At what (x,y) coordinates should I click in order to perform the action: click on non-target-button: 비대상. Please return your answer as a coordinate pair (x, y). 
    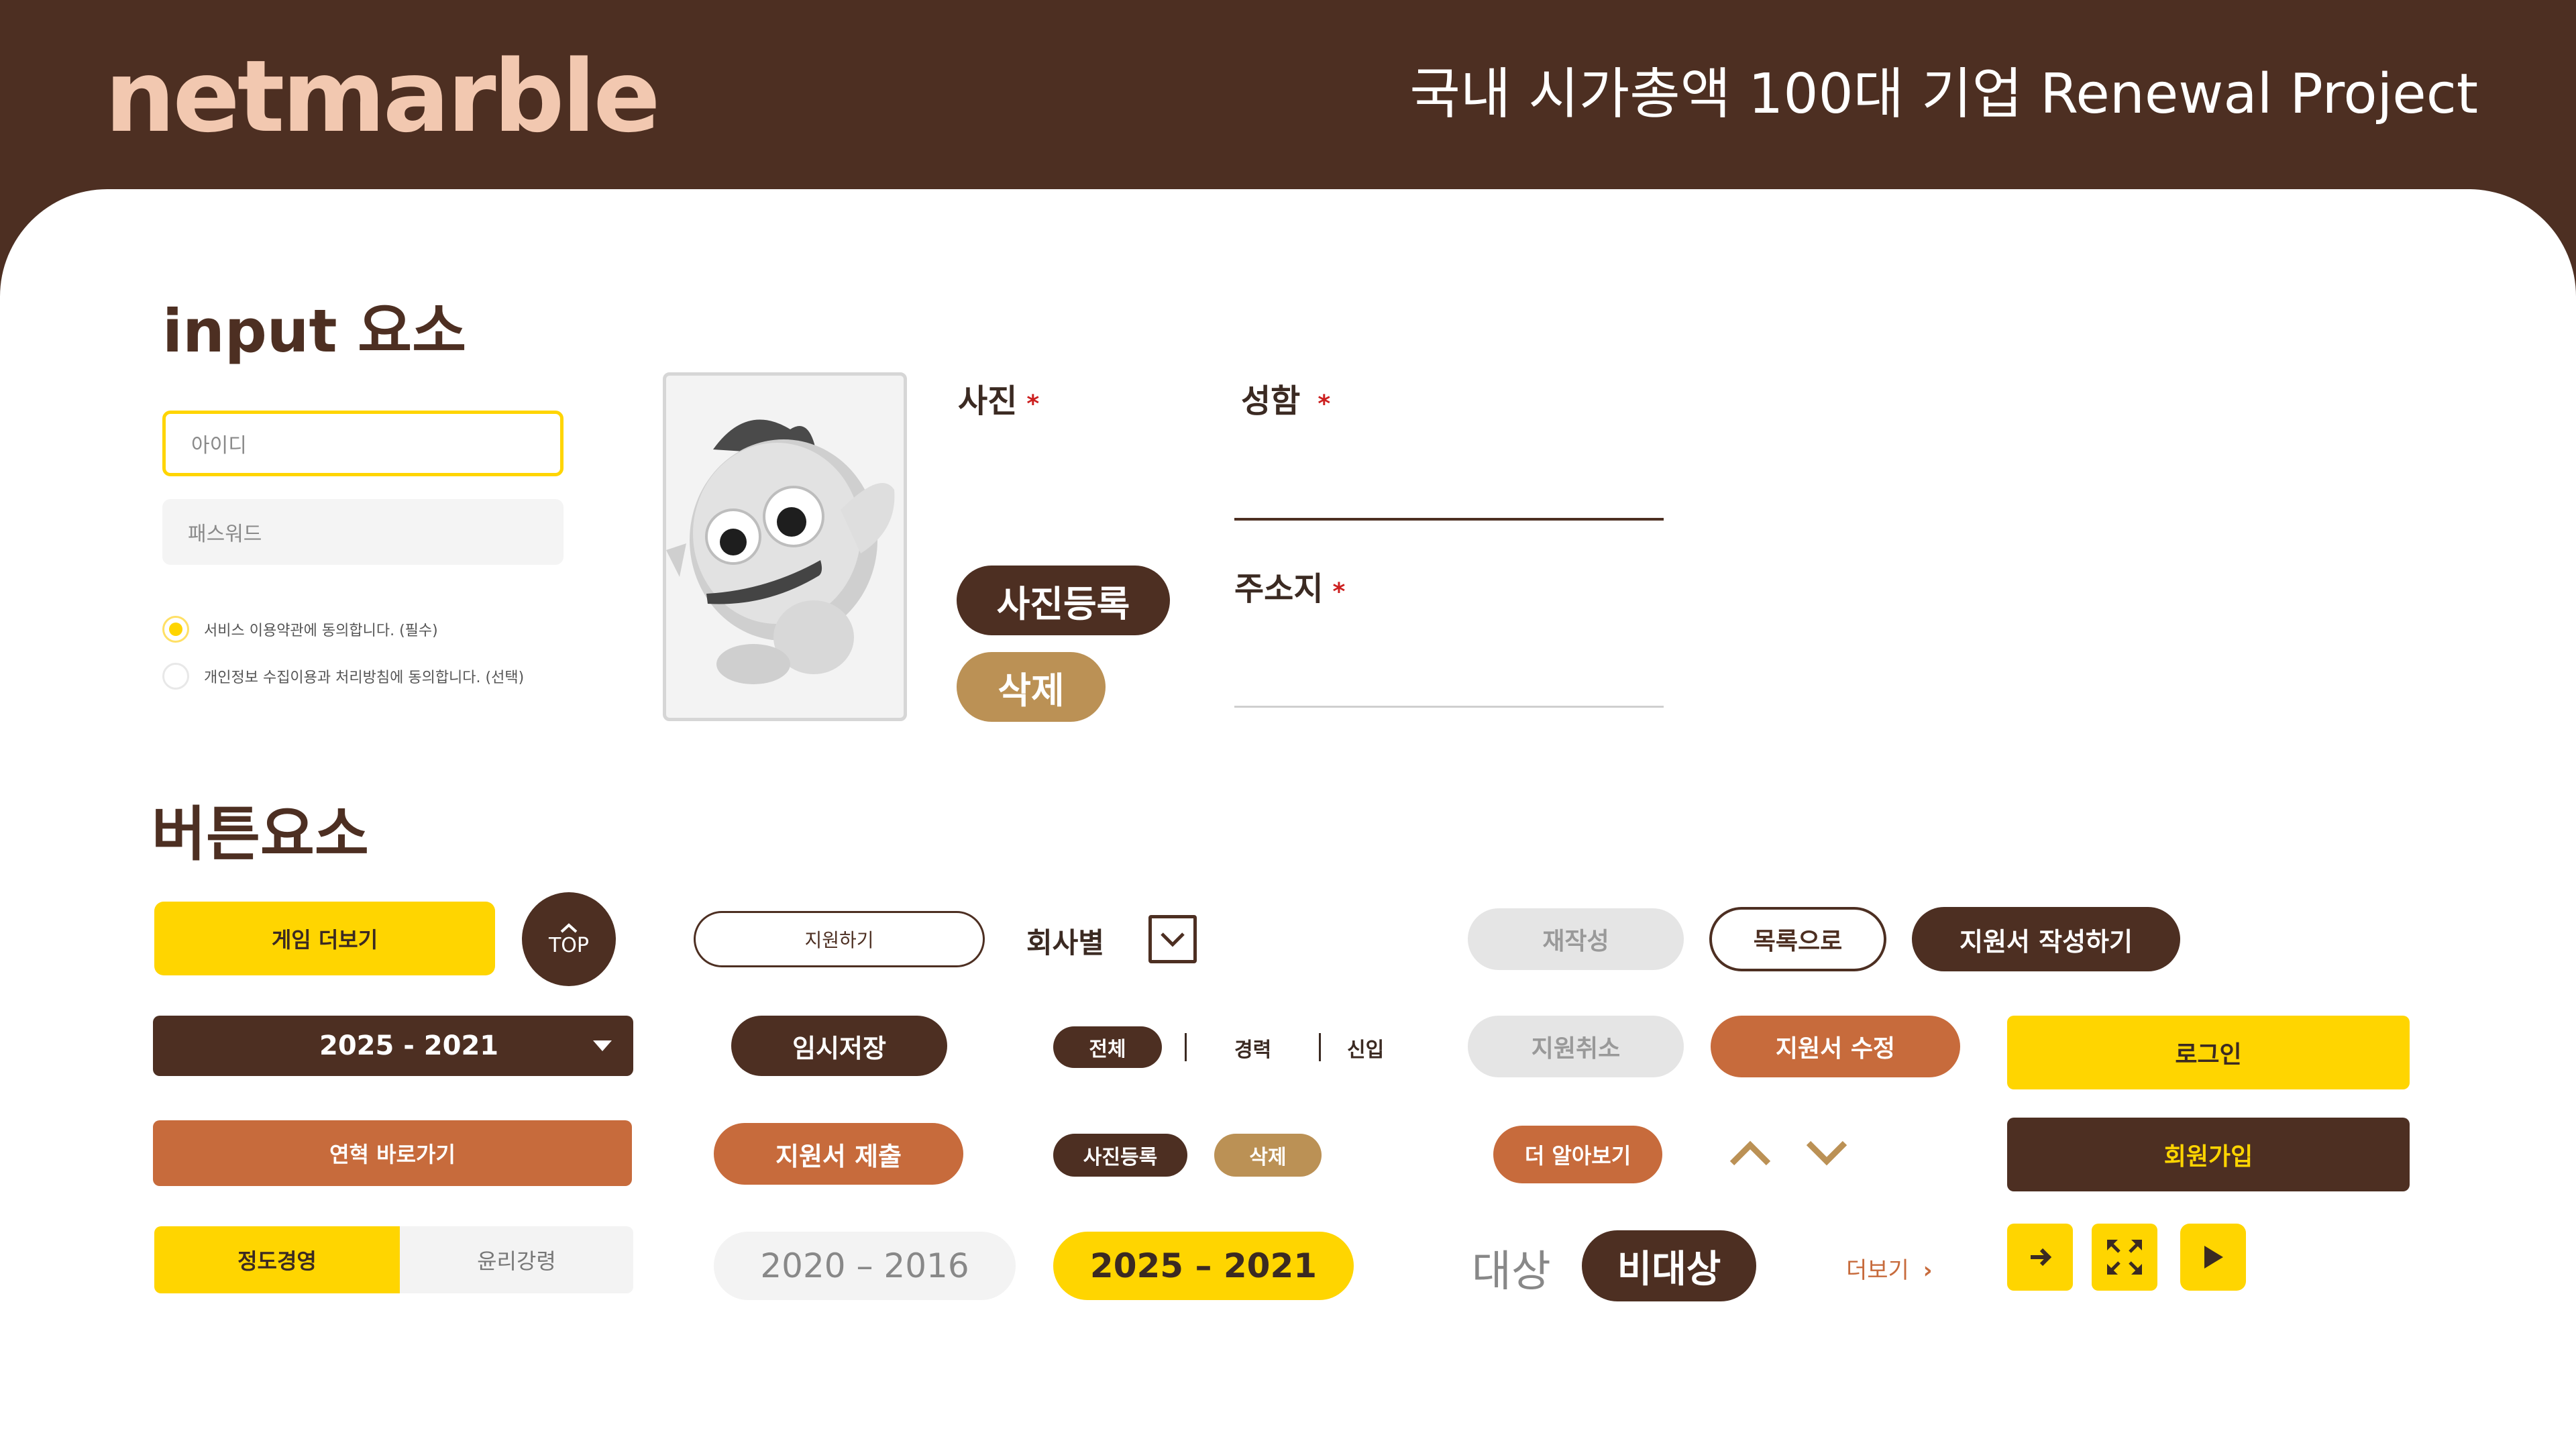
    Looking at the image, I should click on (1669, 1265).